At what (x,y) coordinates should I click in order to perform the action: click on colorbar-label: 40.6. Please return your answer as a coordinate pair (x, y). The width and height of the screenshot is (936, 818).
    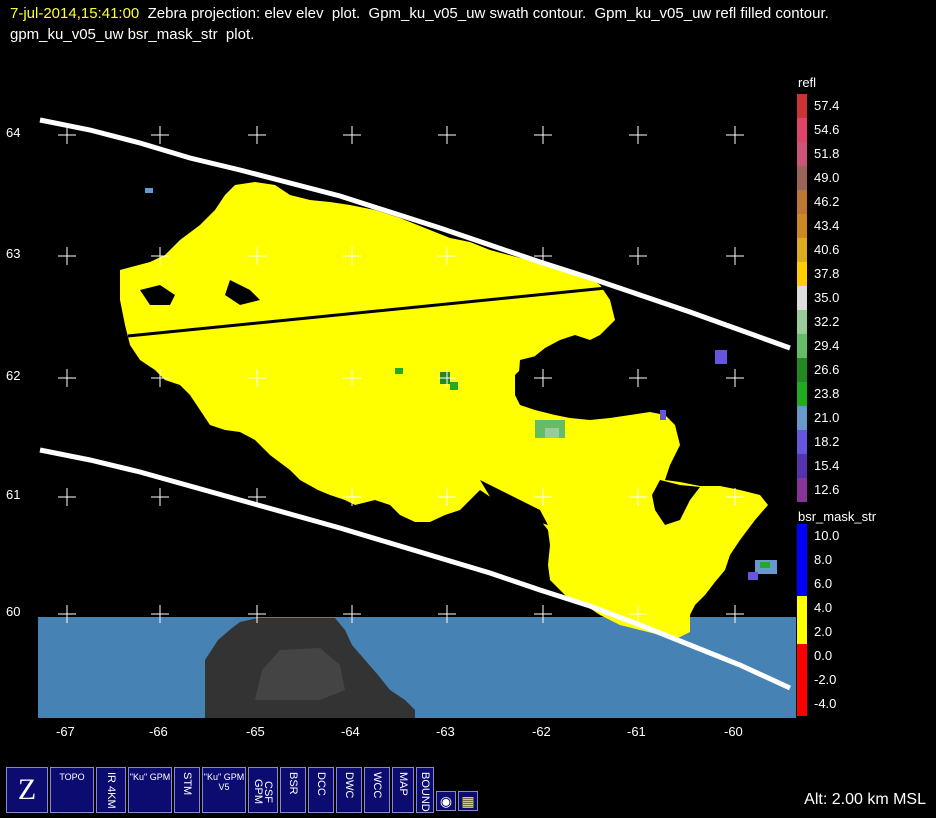
    Looking at the image, I should click on (827, 249).